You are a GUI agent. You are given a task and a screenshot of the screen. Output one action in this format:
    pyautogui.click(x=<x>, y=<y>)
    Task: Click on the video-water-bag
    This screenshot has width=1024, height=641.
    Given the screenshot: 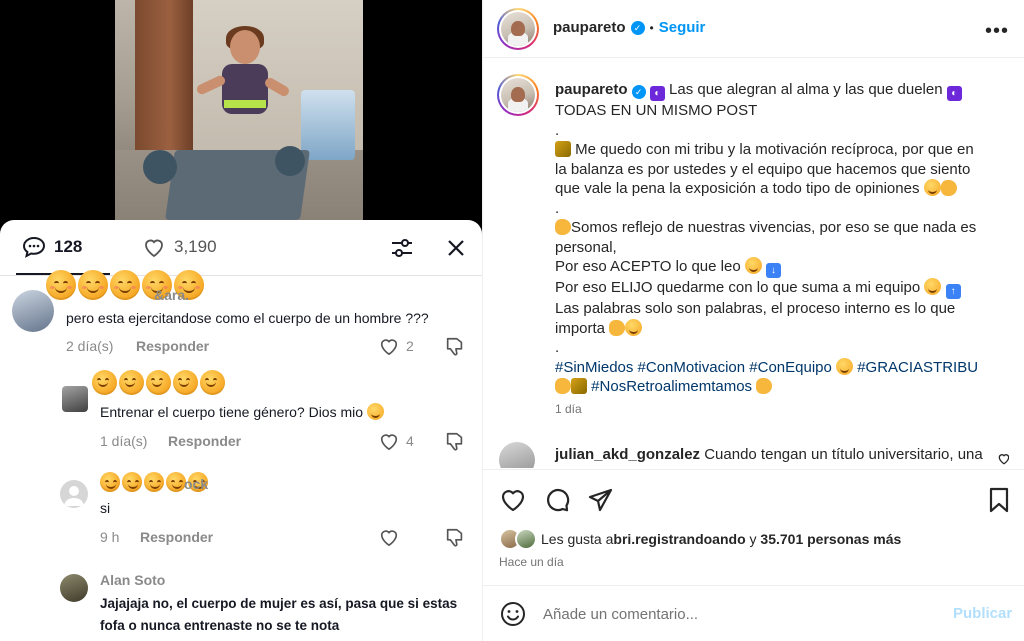 What is the action you would take?
    pyautogui.click(x=328, y=125)
    